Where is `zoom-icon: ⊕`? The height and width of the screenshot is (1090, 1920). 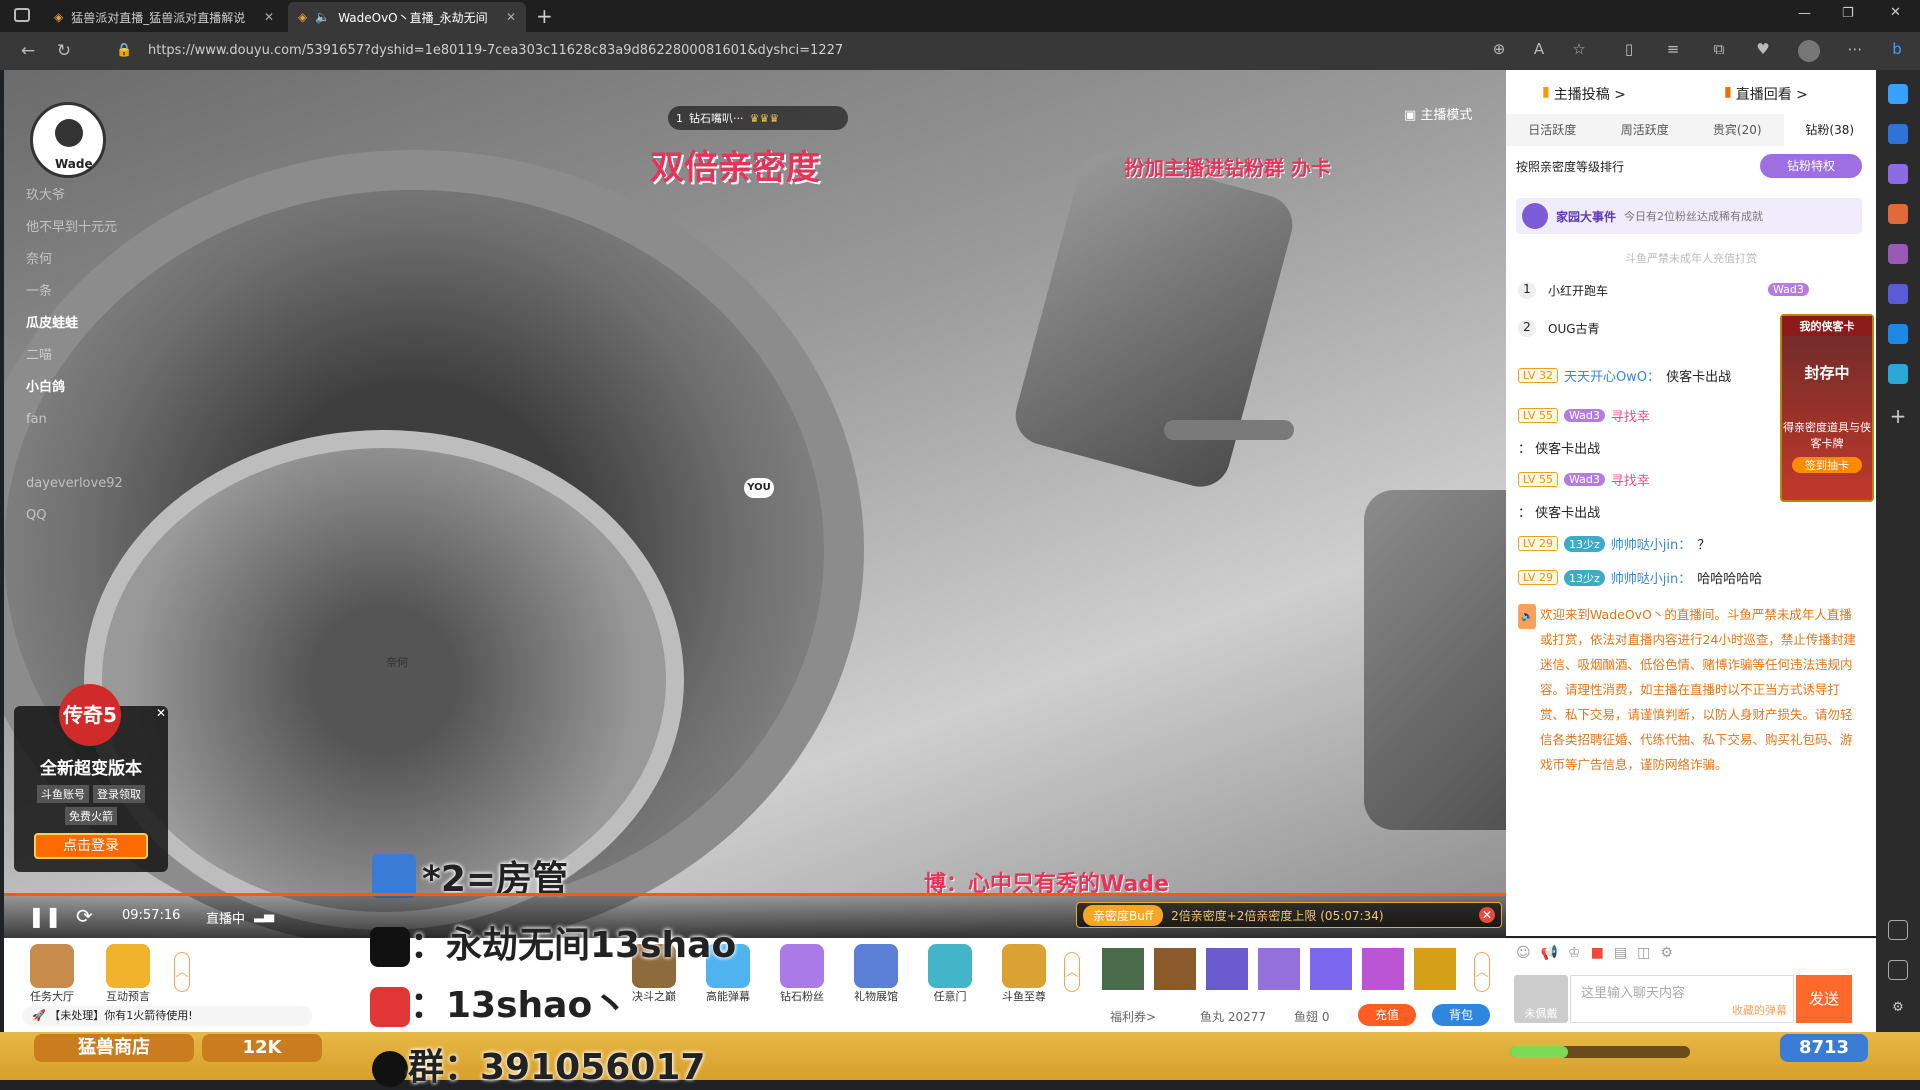 zoom-icon: ⊕ is located at coordinates (1499, 51).